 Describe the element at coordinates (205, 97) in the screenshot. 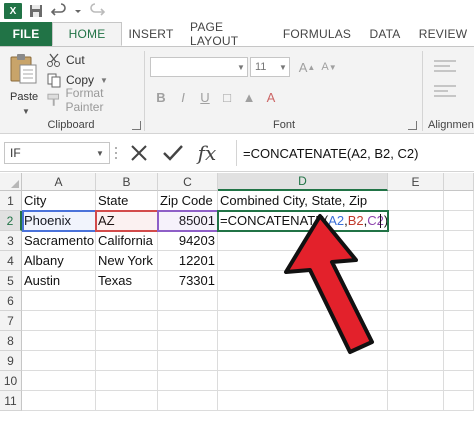

I see `underline-icon: U` at that location.